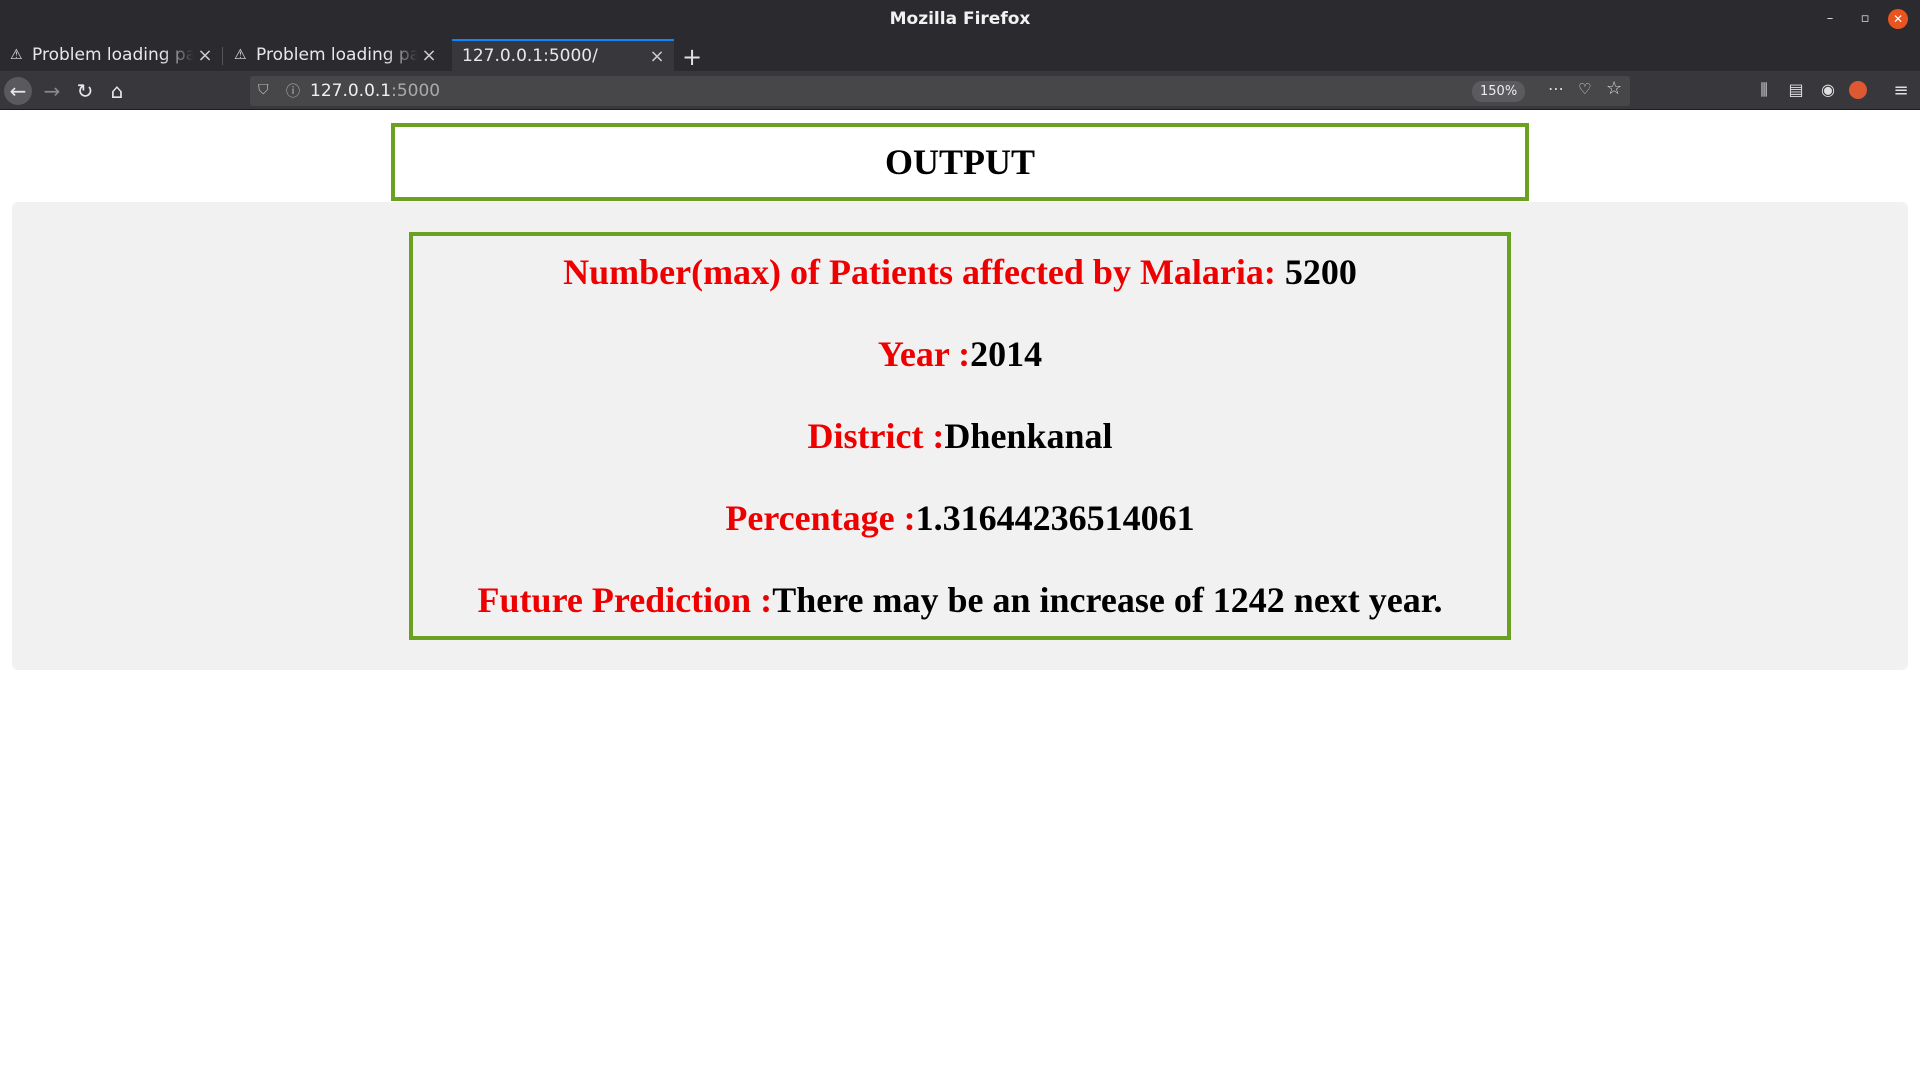  I want to click on library-icon: ⫼, so click(1764, 90).